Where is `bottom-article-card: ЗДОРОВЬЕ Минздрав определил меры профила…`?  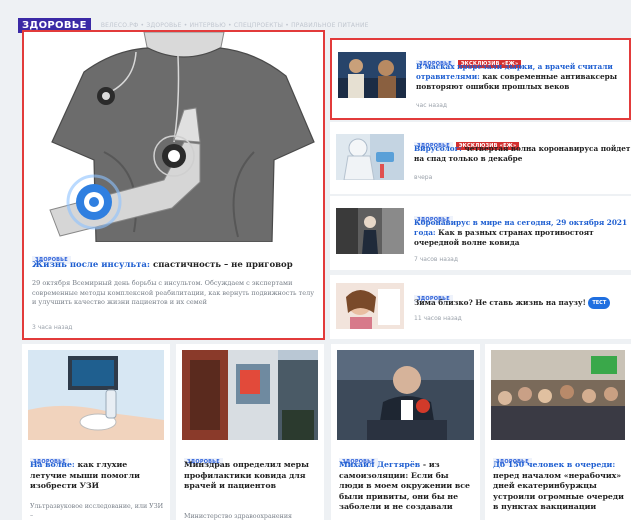
bottom-article-card: ЗДОРОВЬЕ Минздрав определил меры профила… is located at coordinates (250, 432).